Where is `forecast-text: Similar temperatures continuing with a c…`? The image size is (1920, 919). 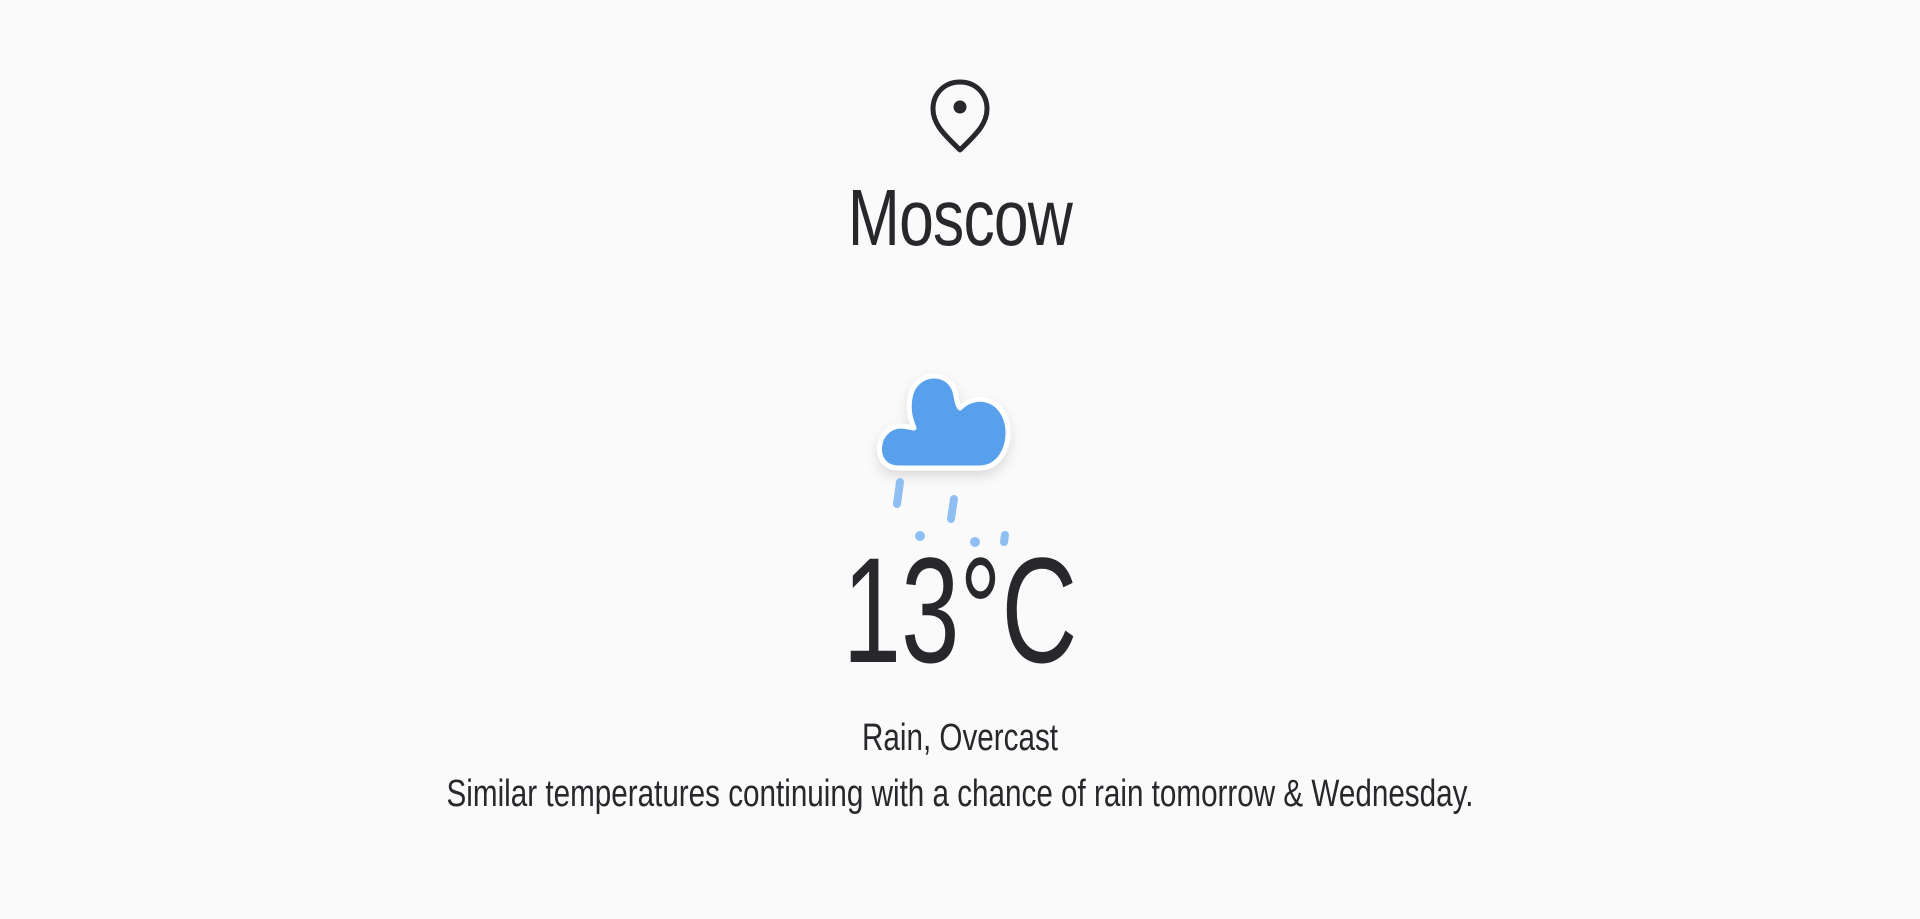 forecast-text: Similar temperatures continuing with a c… is located at coordinates (960, 794).